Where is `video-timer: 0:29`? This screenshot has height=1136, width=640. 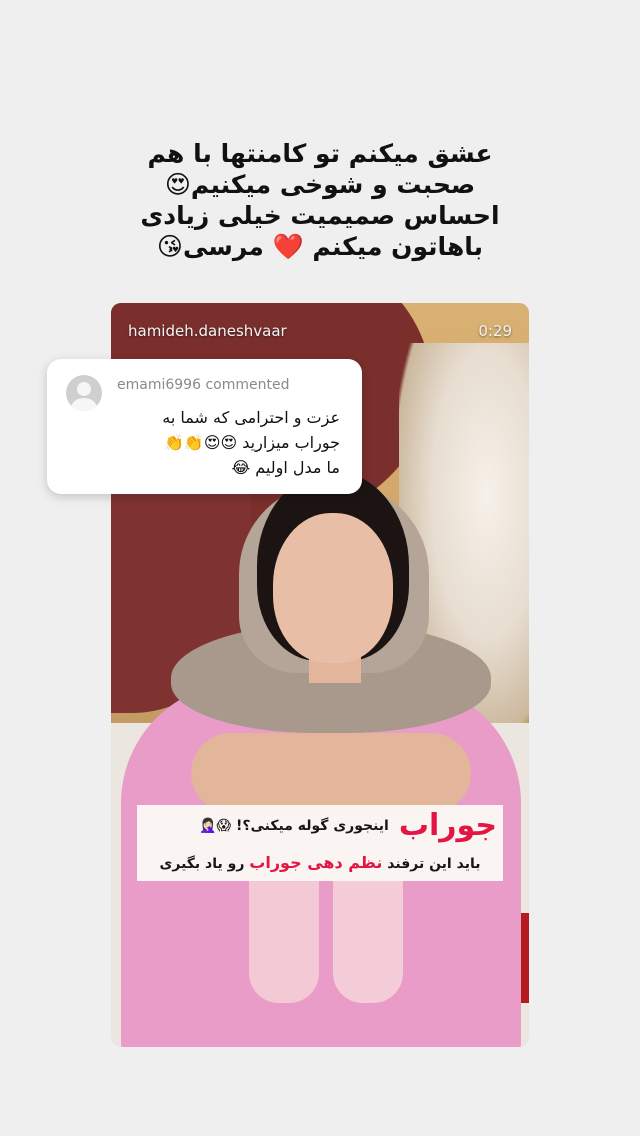 video-timer: 0:29 is located at coordinates (495, 331).